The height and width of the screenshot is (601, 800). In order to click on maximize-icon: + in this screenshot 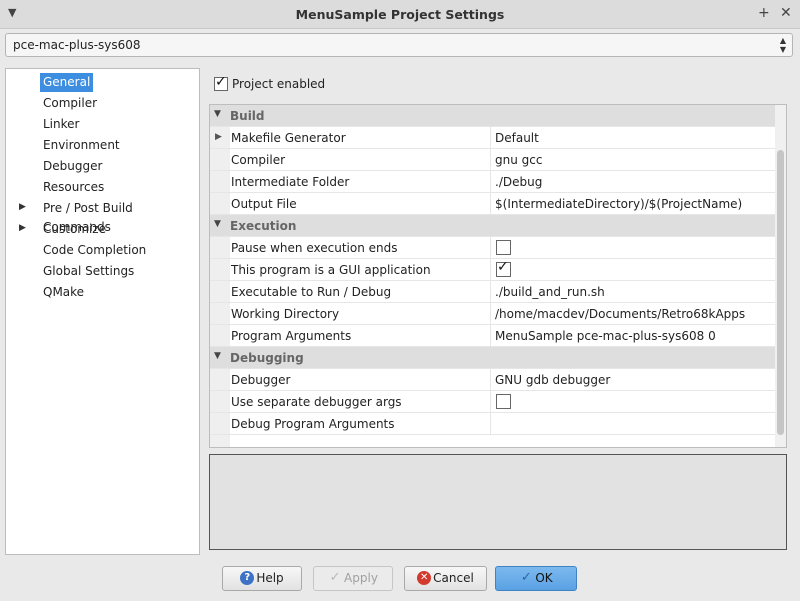, I will do `click(764, 13)`.